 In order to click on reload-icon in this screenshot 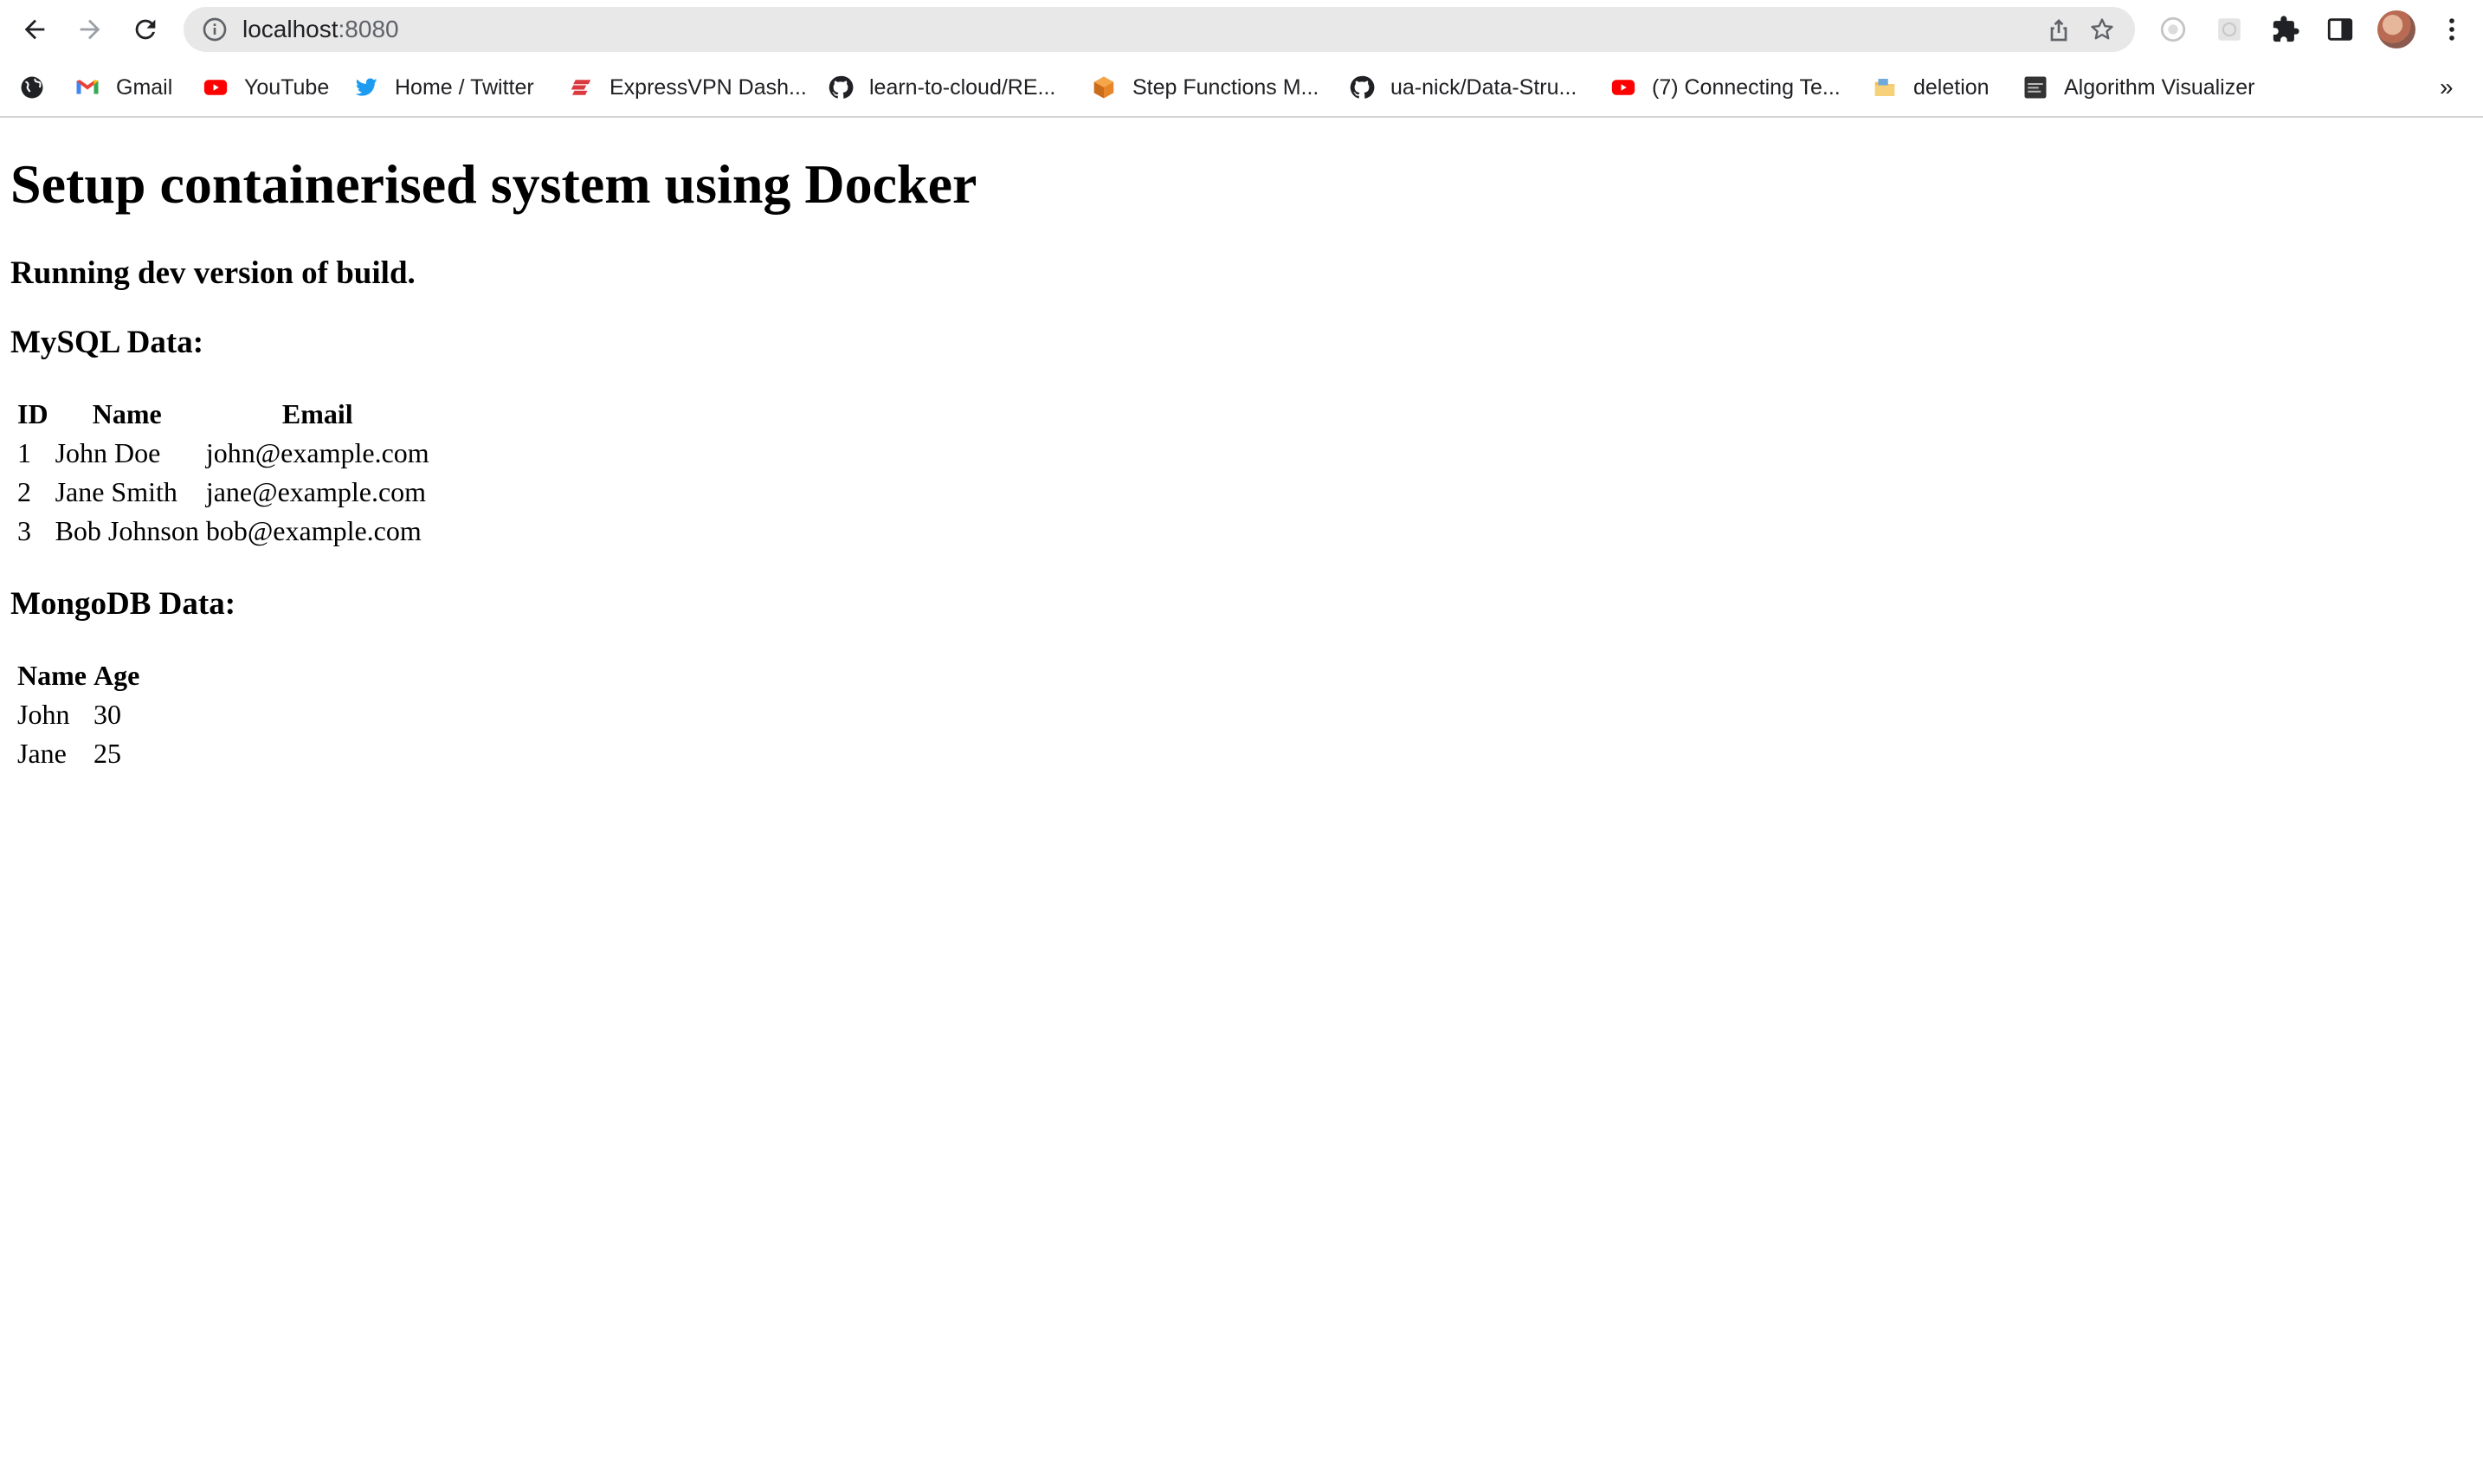, I will do `click(145, 29)`.